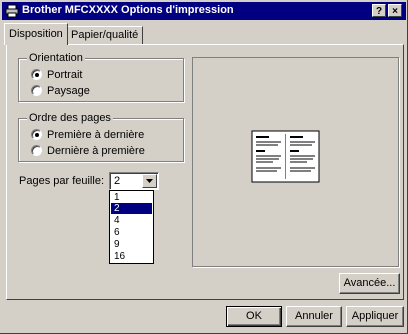 Image resolution: width=408 pixels, height=334 pixels. Describe the element at coordinates (375, 316) in the screenshot. I see `apply-button: Appliquer` at that location.